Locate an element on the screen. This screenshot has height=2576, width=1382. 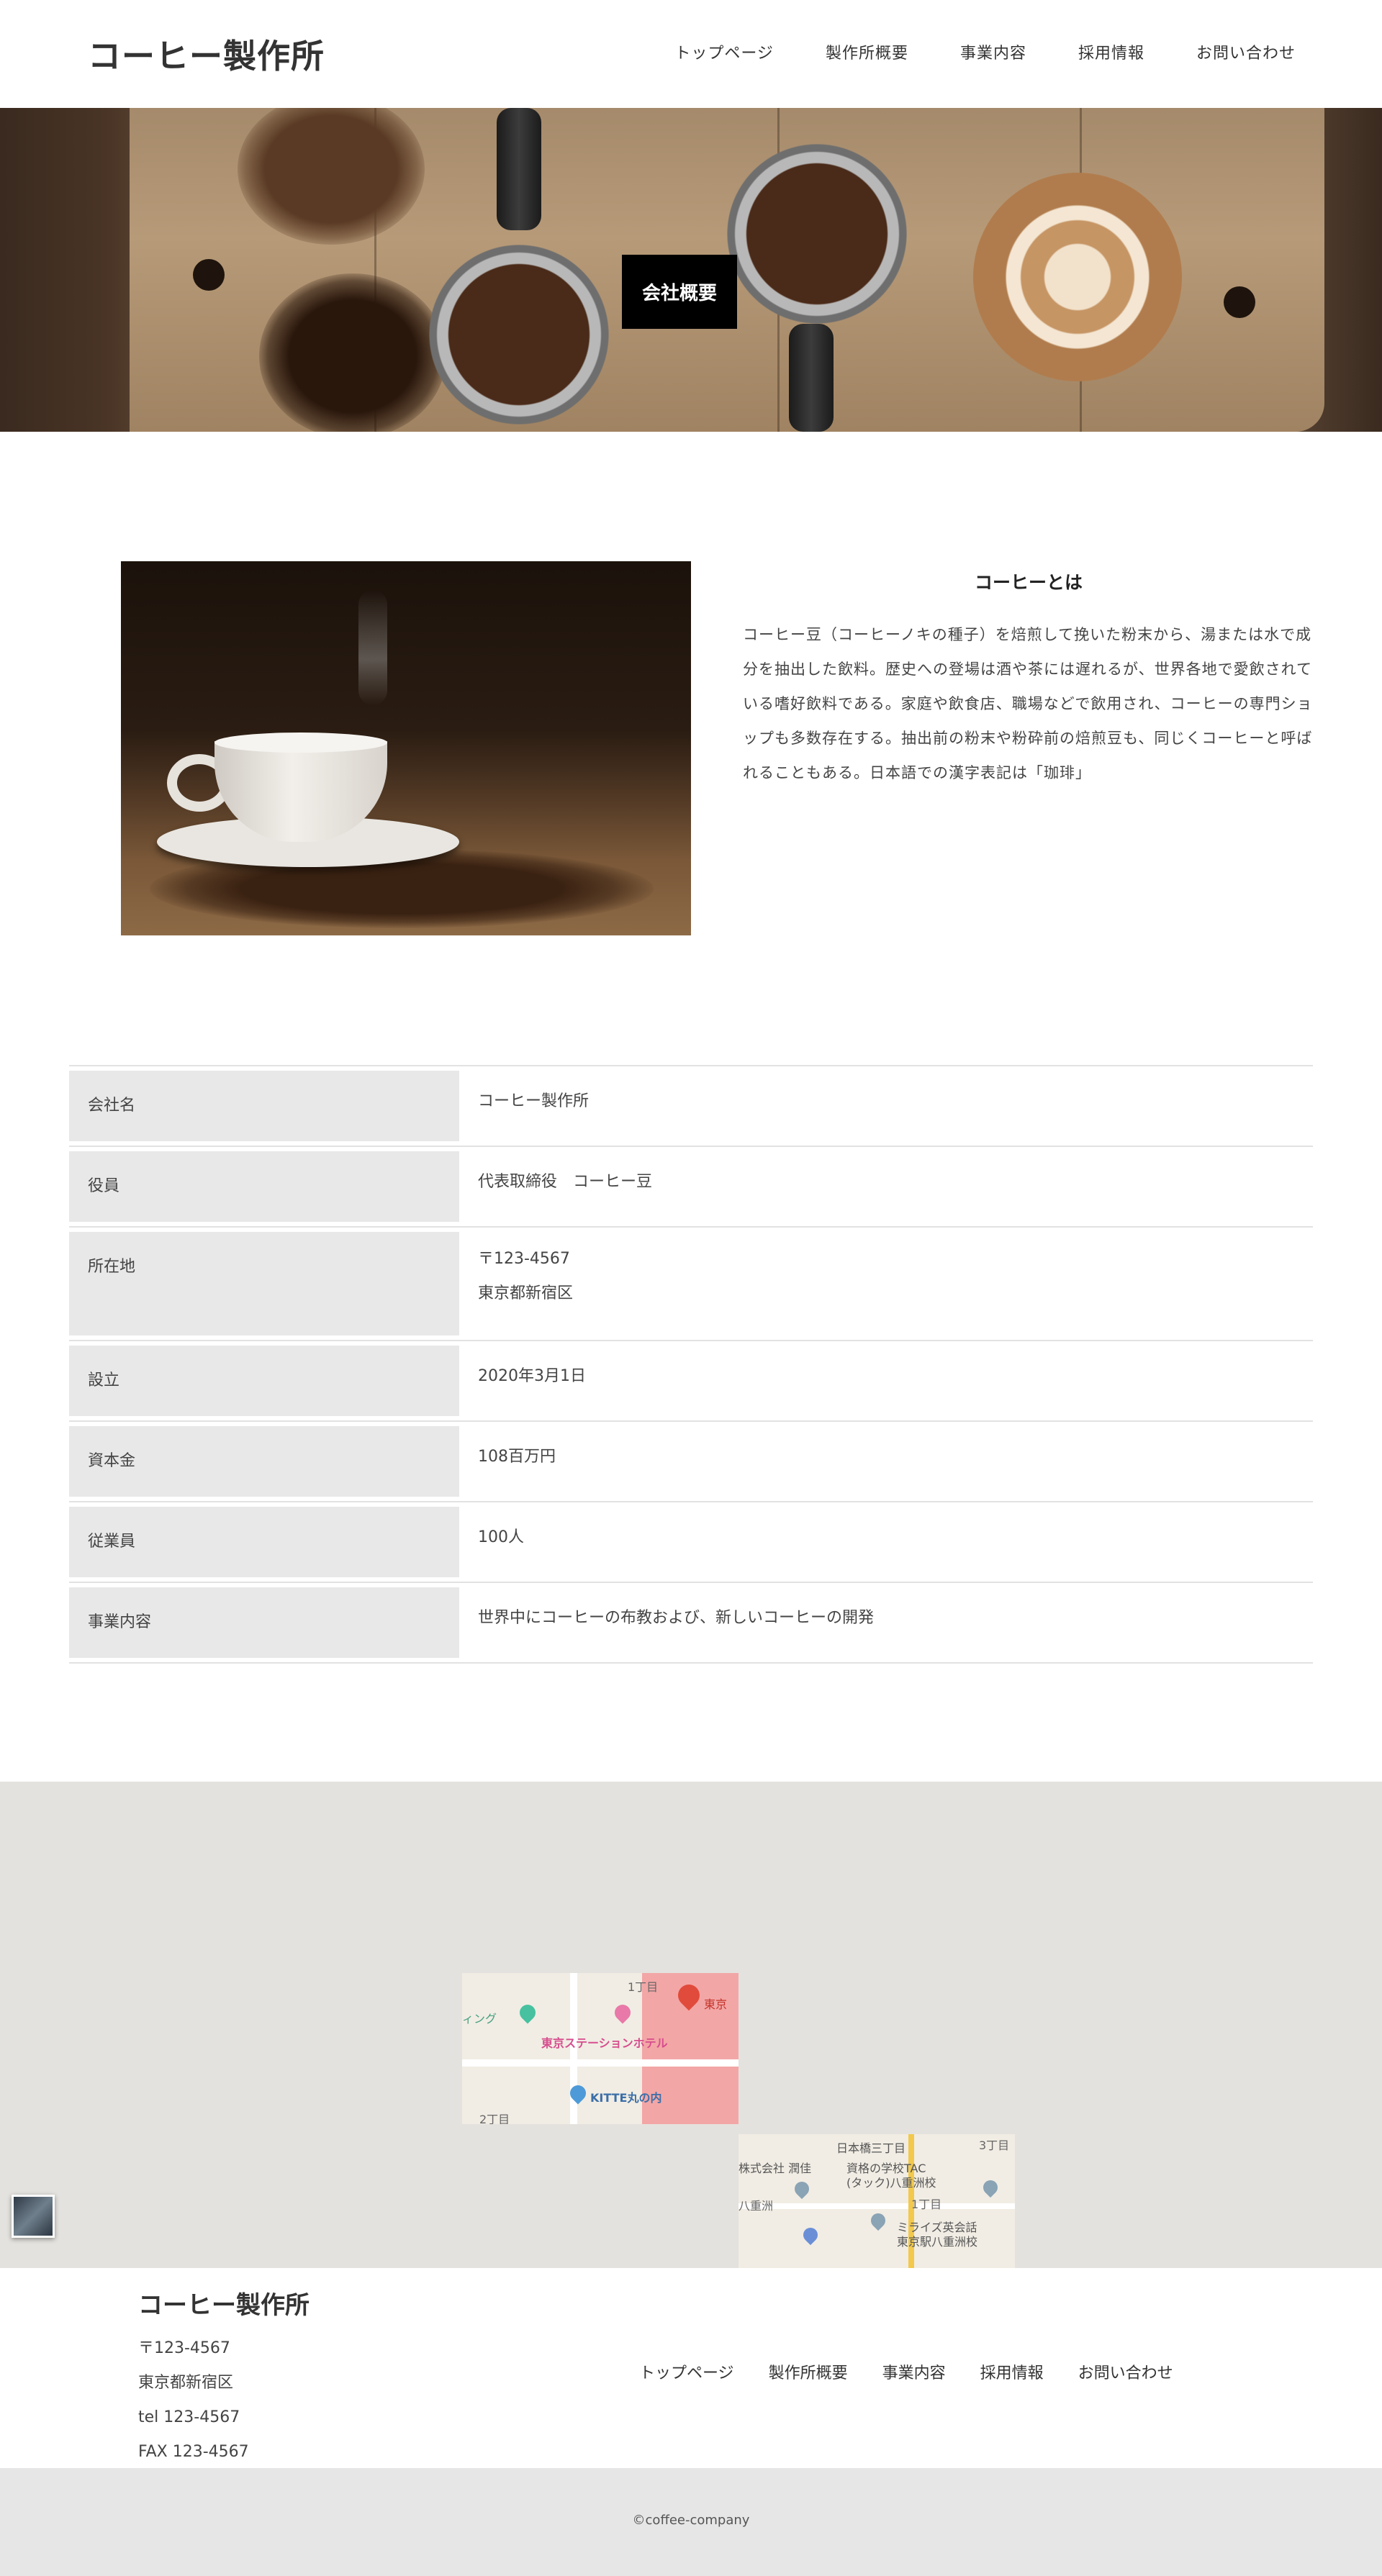
table-row: 設立 2020年3月1日 is located at coordinates (691, 1381).